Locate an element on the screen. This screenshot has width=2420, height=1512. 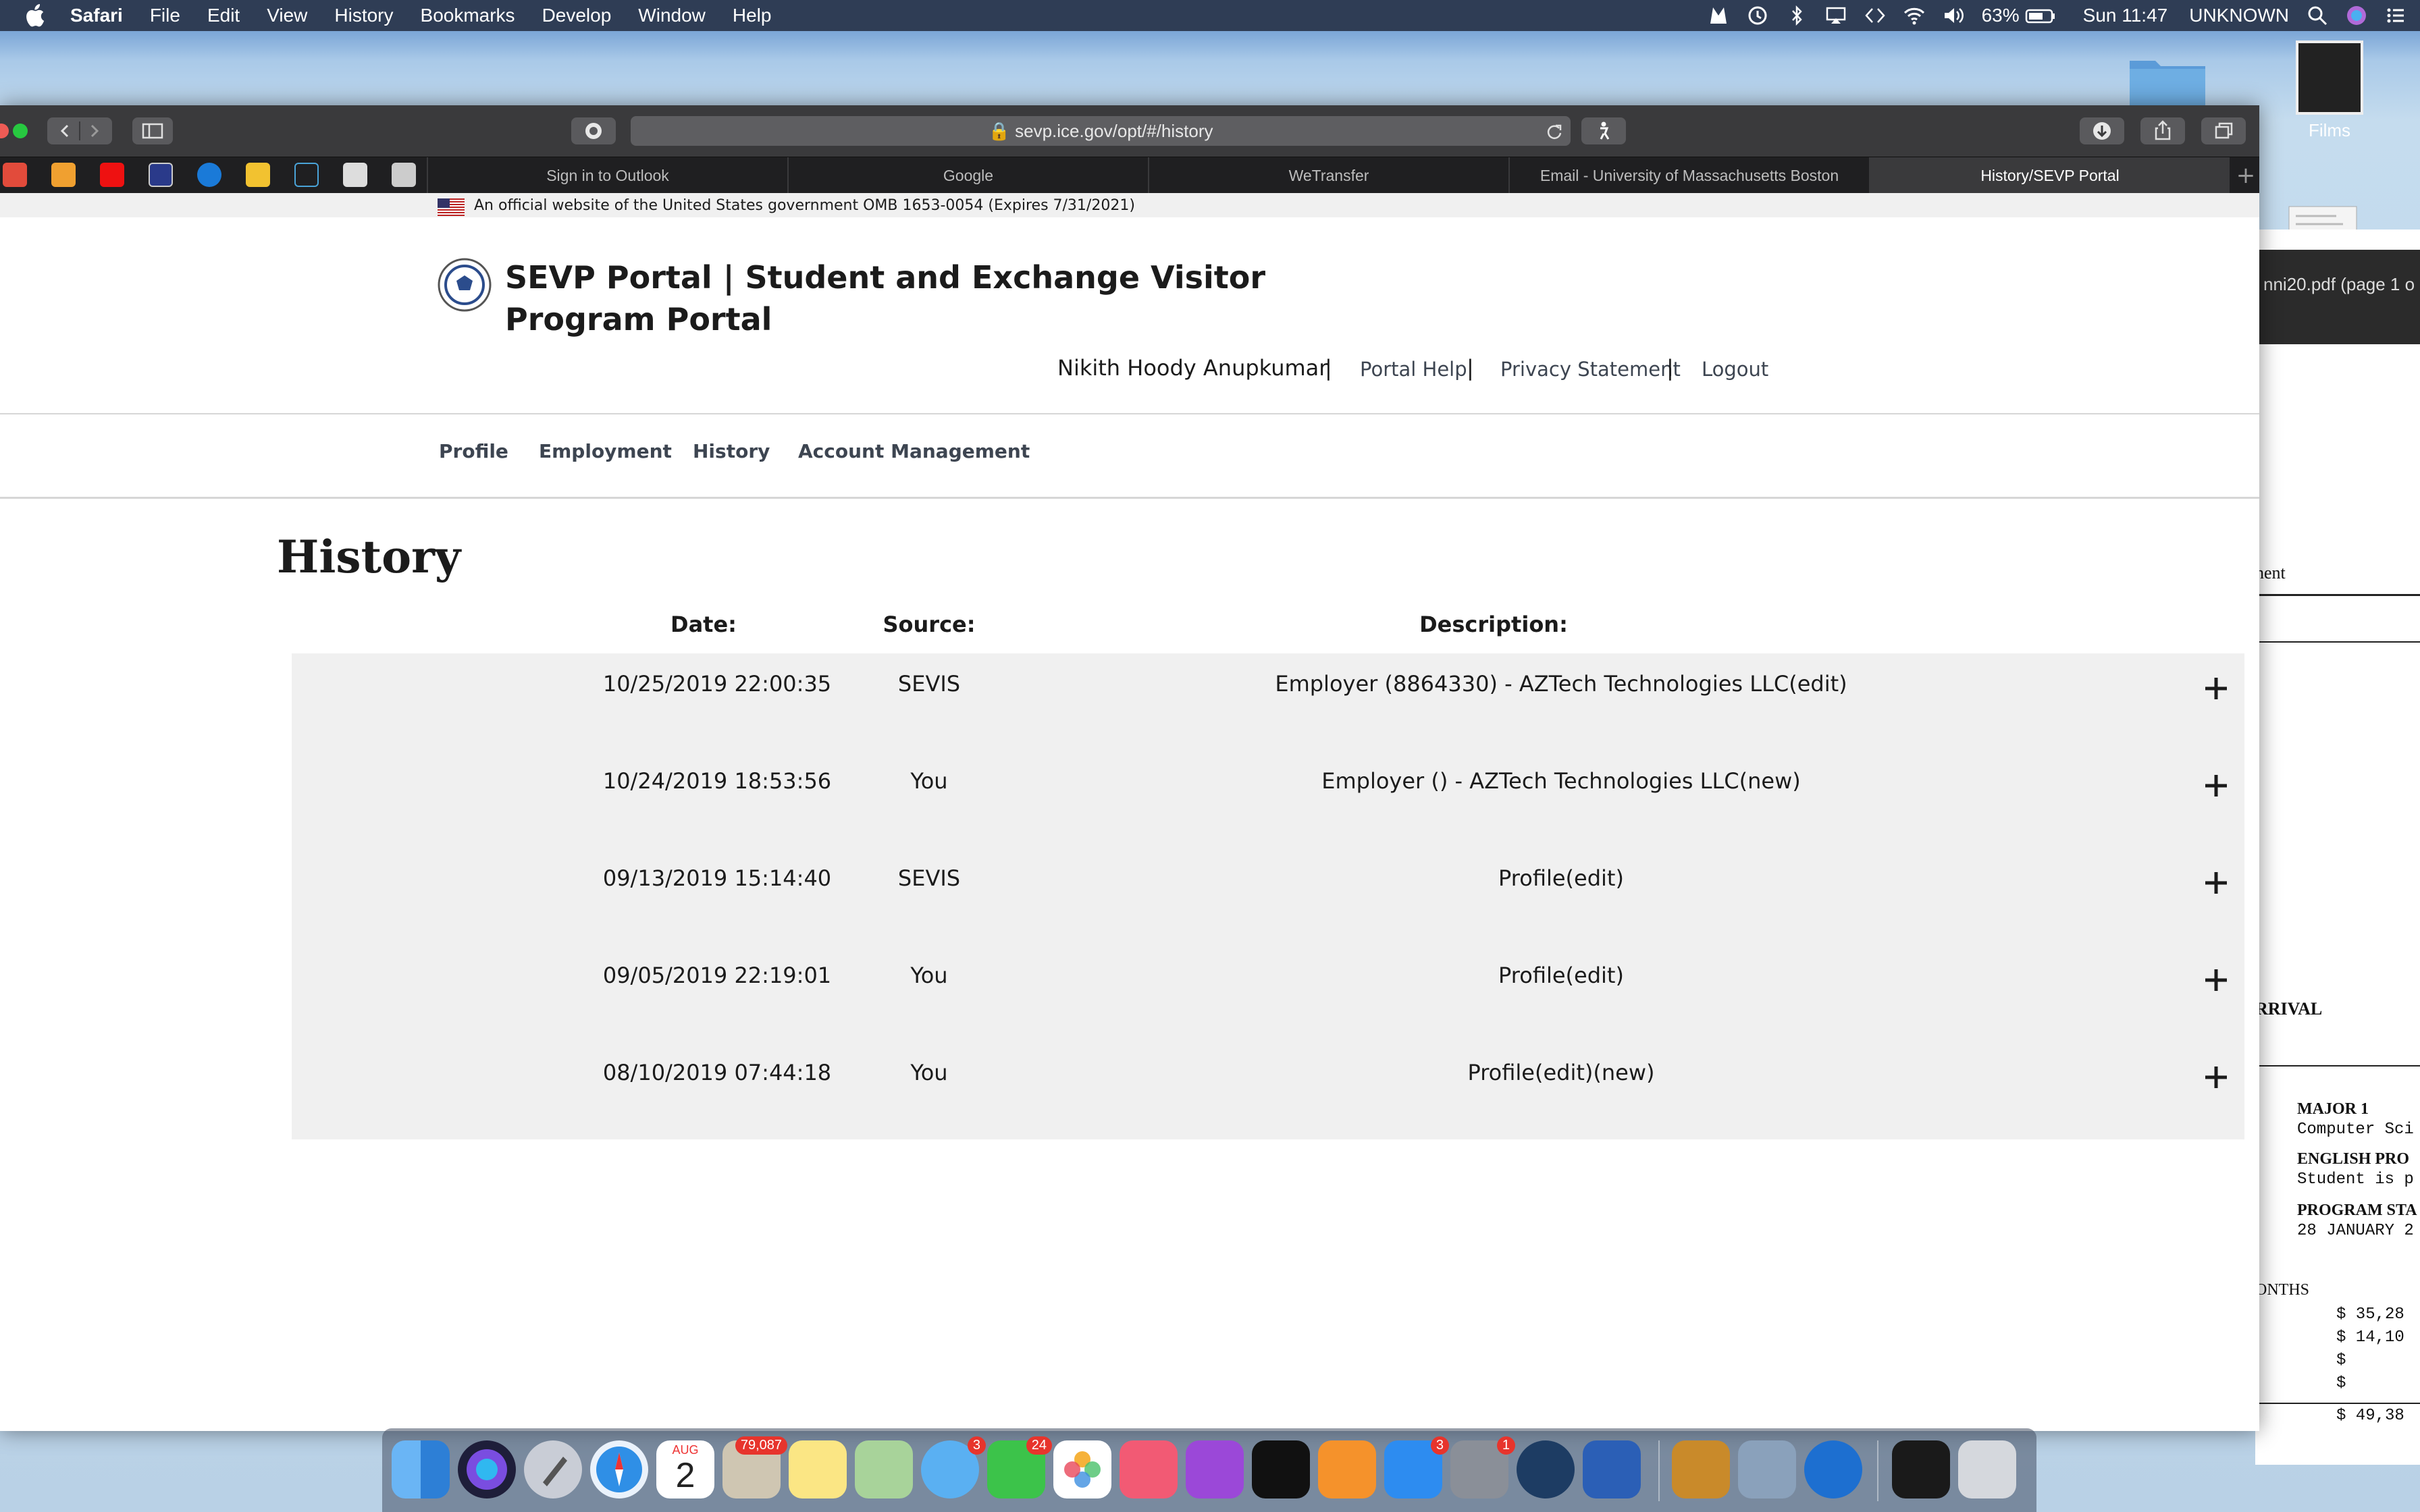
airplay-icon is located at coordinates (1836, 15).